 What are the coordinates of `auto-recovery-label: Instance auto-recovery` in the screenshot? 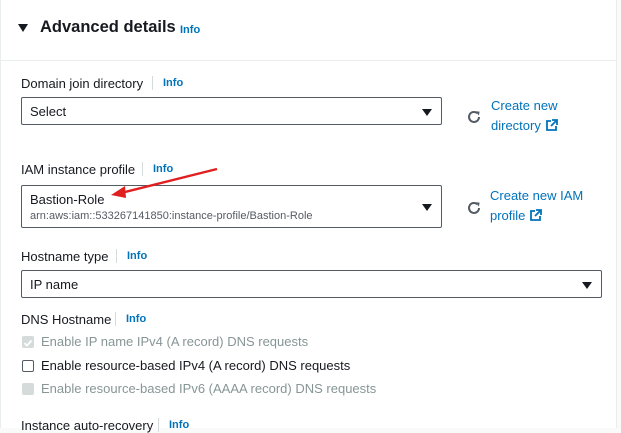 It's located at (87, 425).